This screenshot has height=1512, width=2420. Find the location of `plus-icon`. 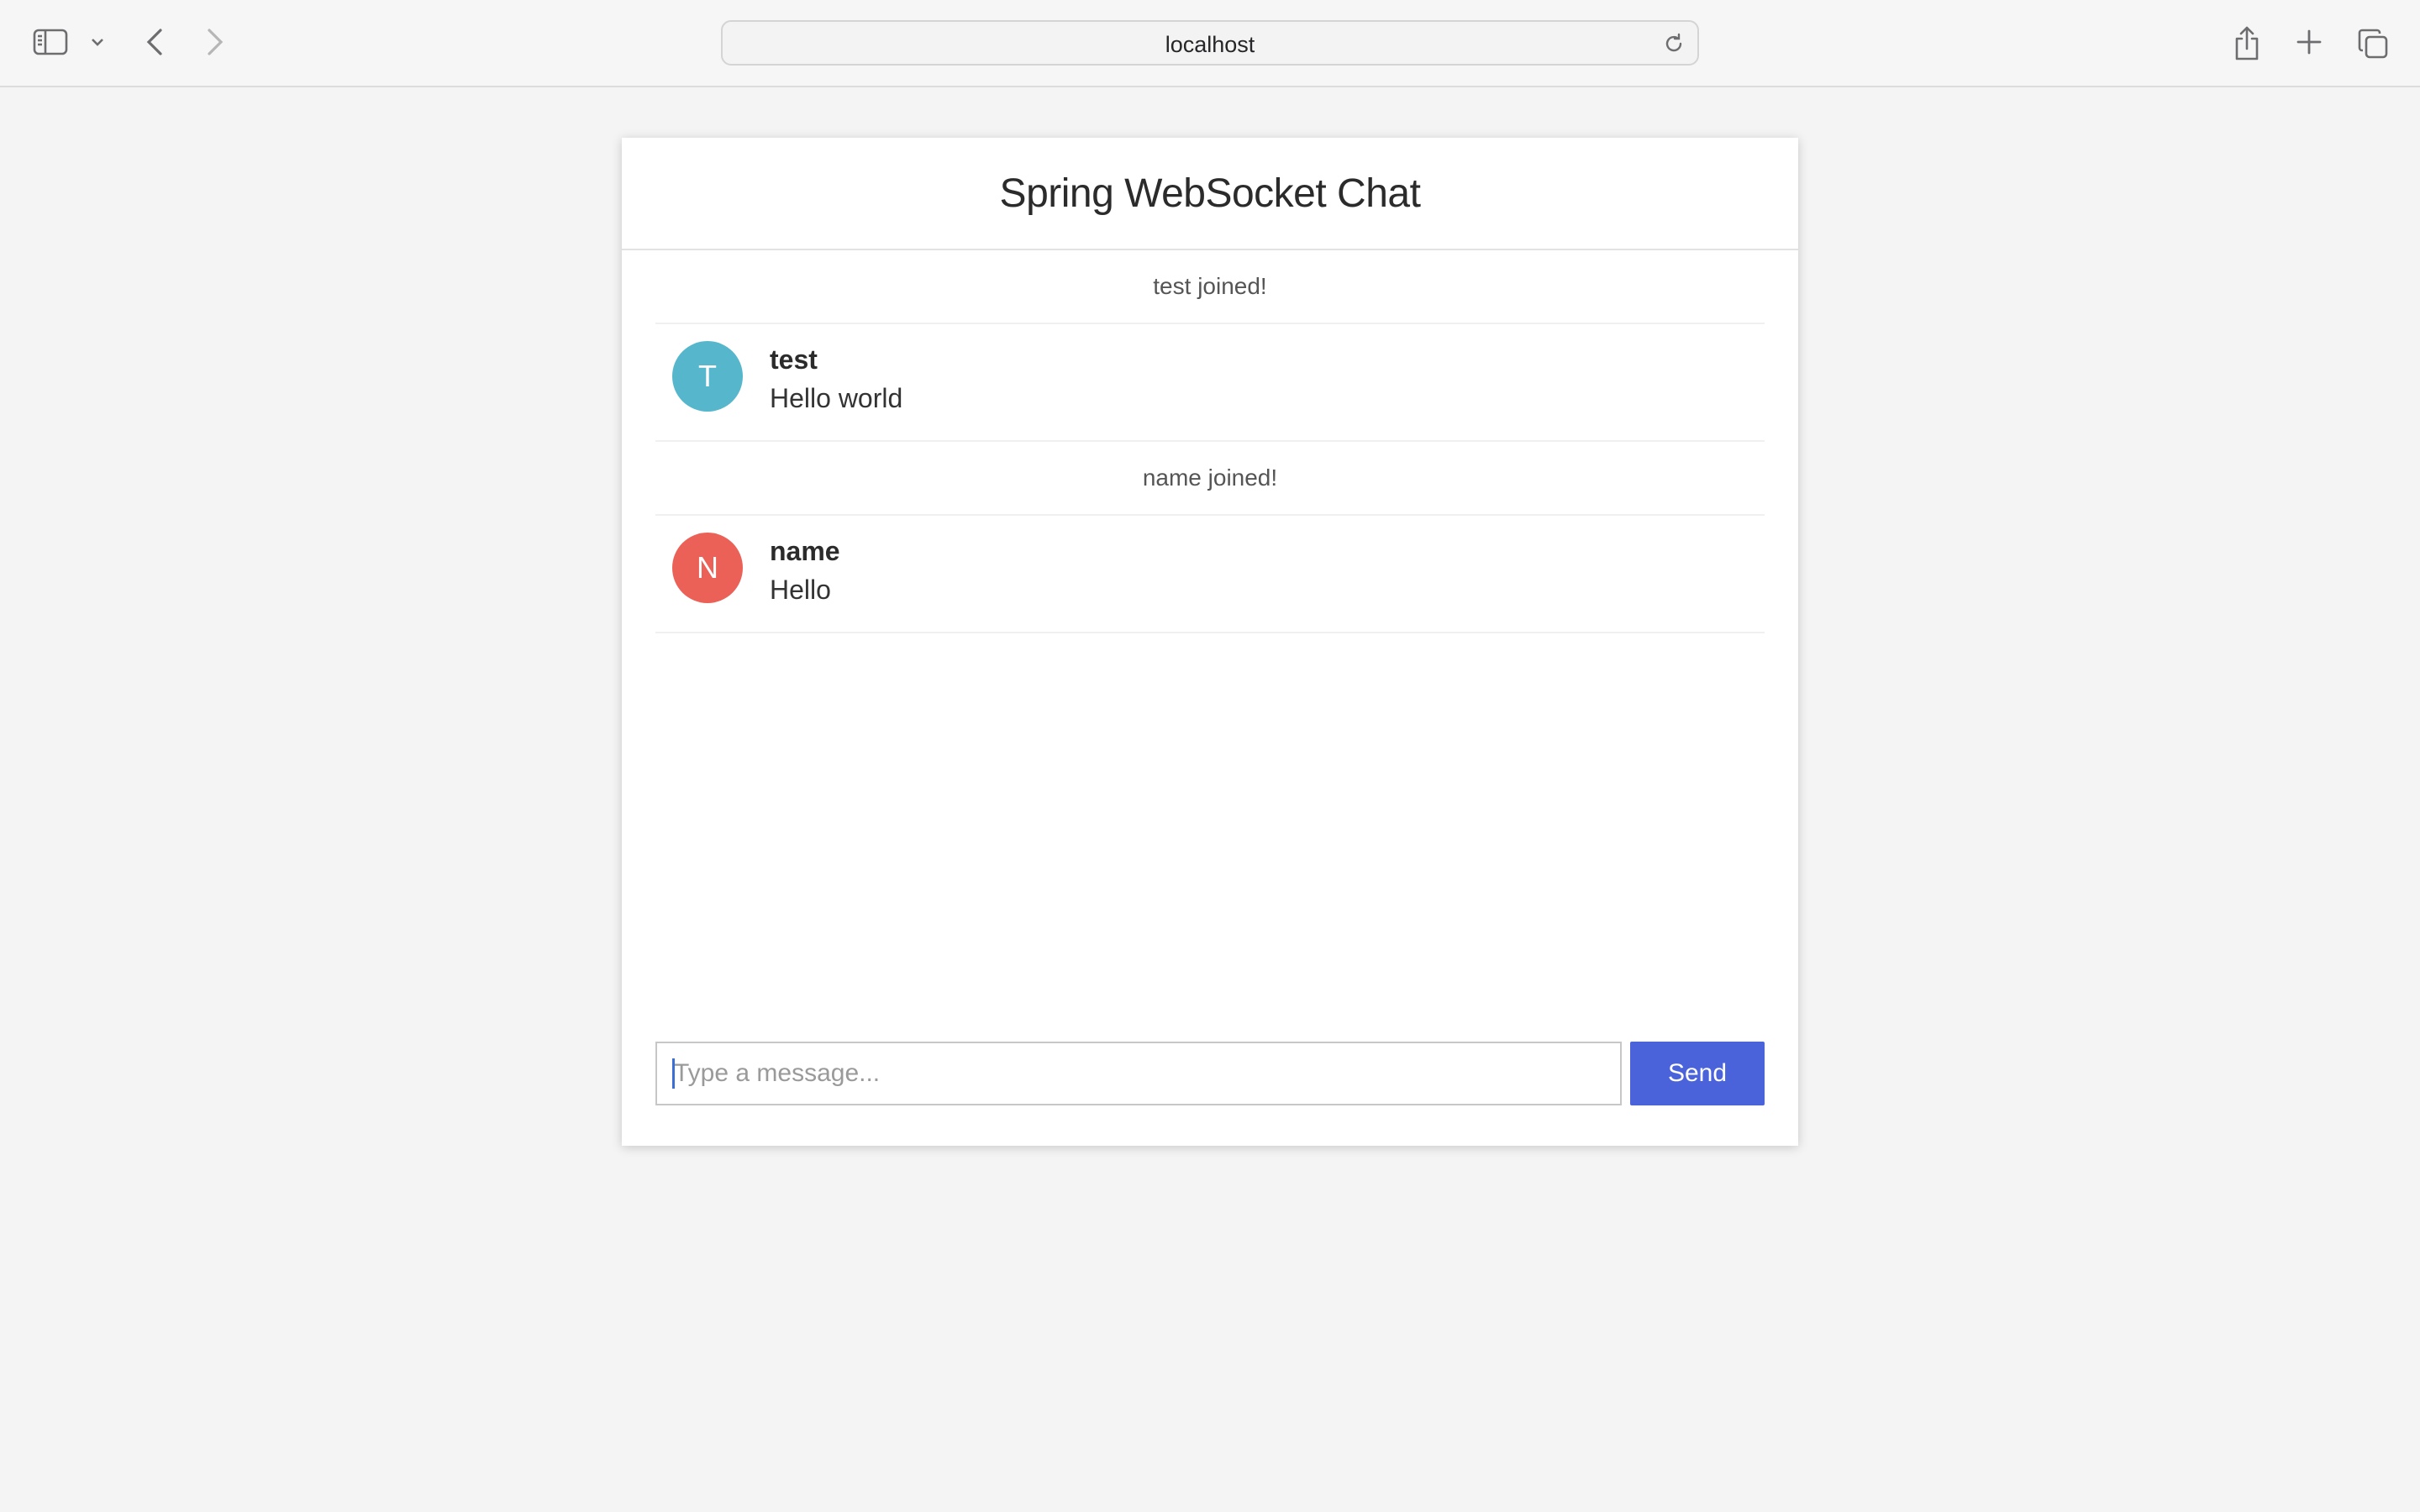

plus-icon is located at coordinates (2309, 42).